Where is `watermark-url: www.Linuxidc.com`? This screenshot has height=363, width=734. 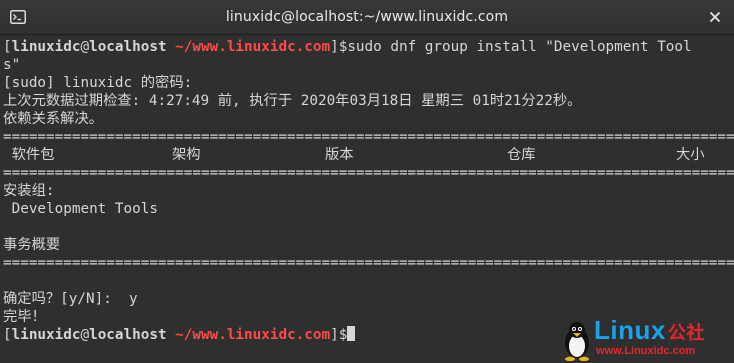 watermark-url: www.Linuxidc.com is located at coordinates (646, 351).